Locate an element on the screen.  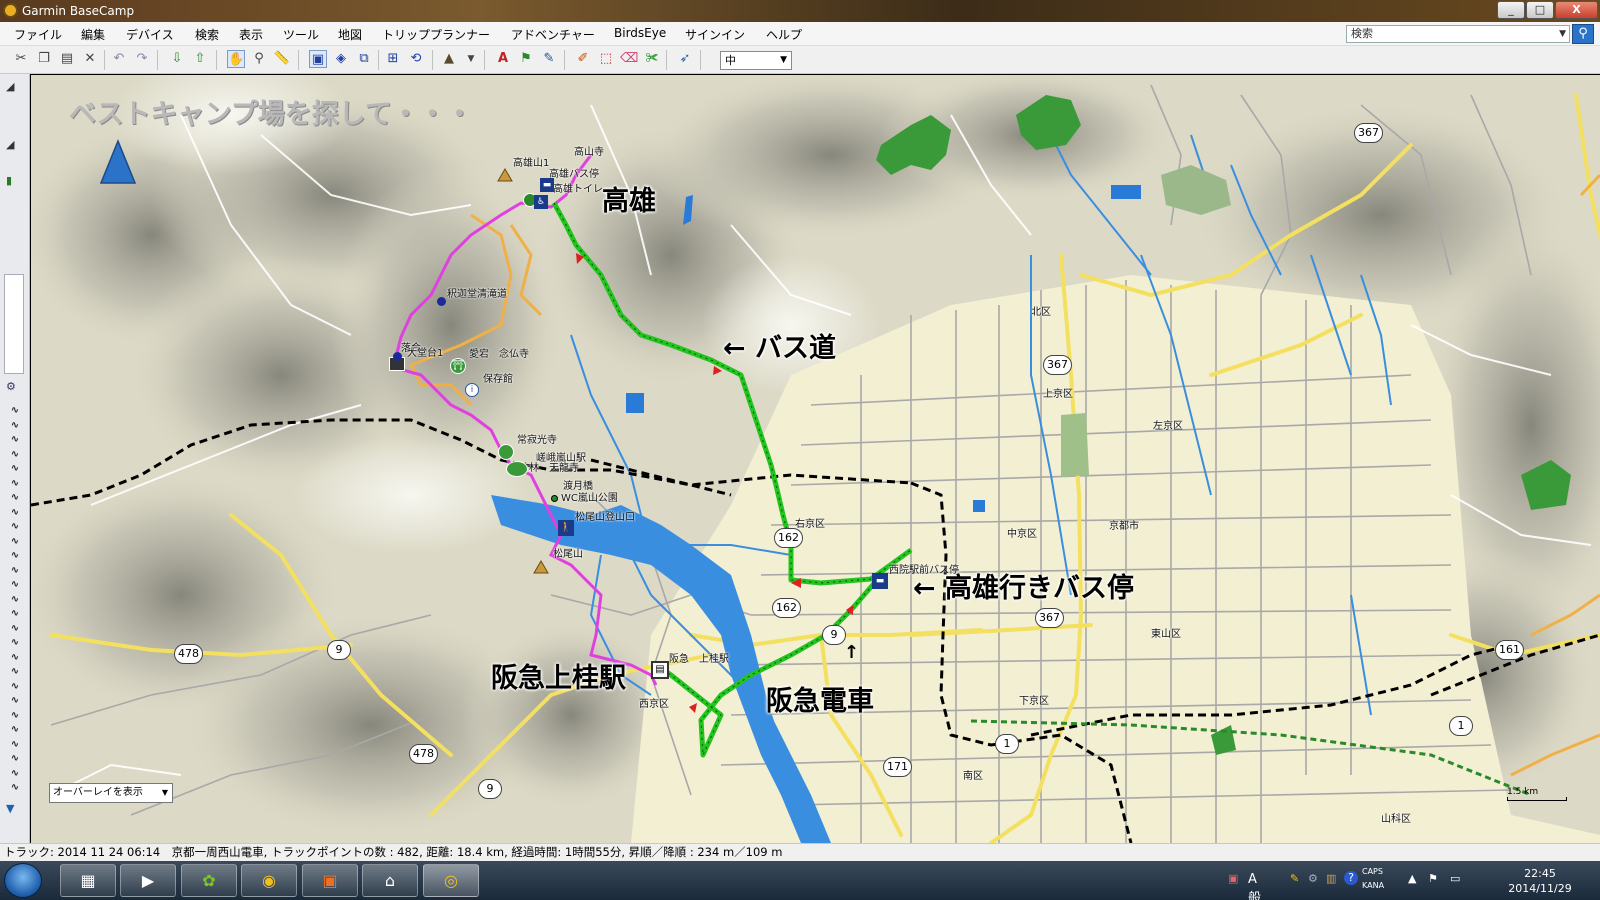
tray-app-icon: ▣ is located at coordinates (1233, 878).